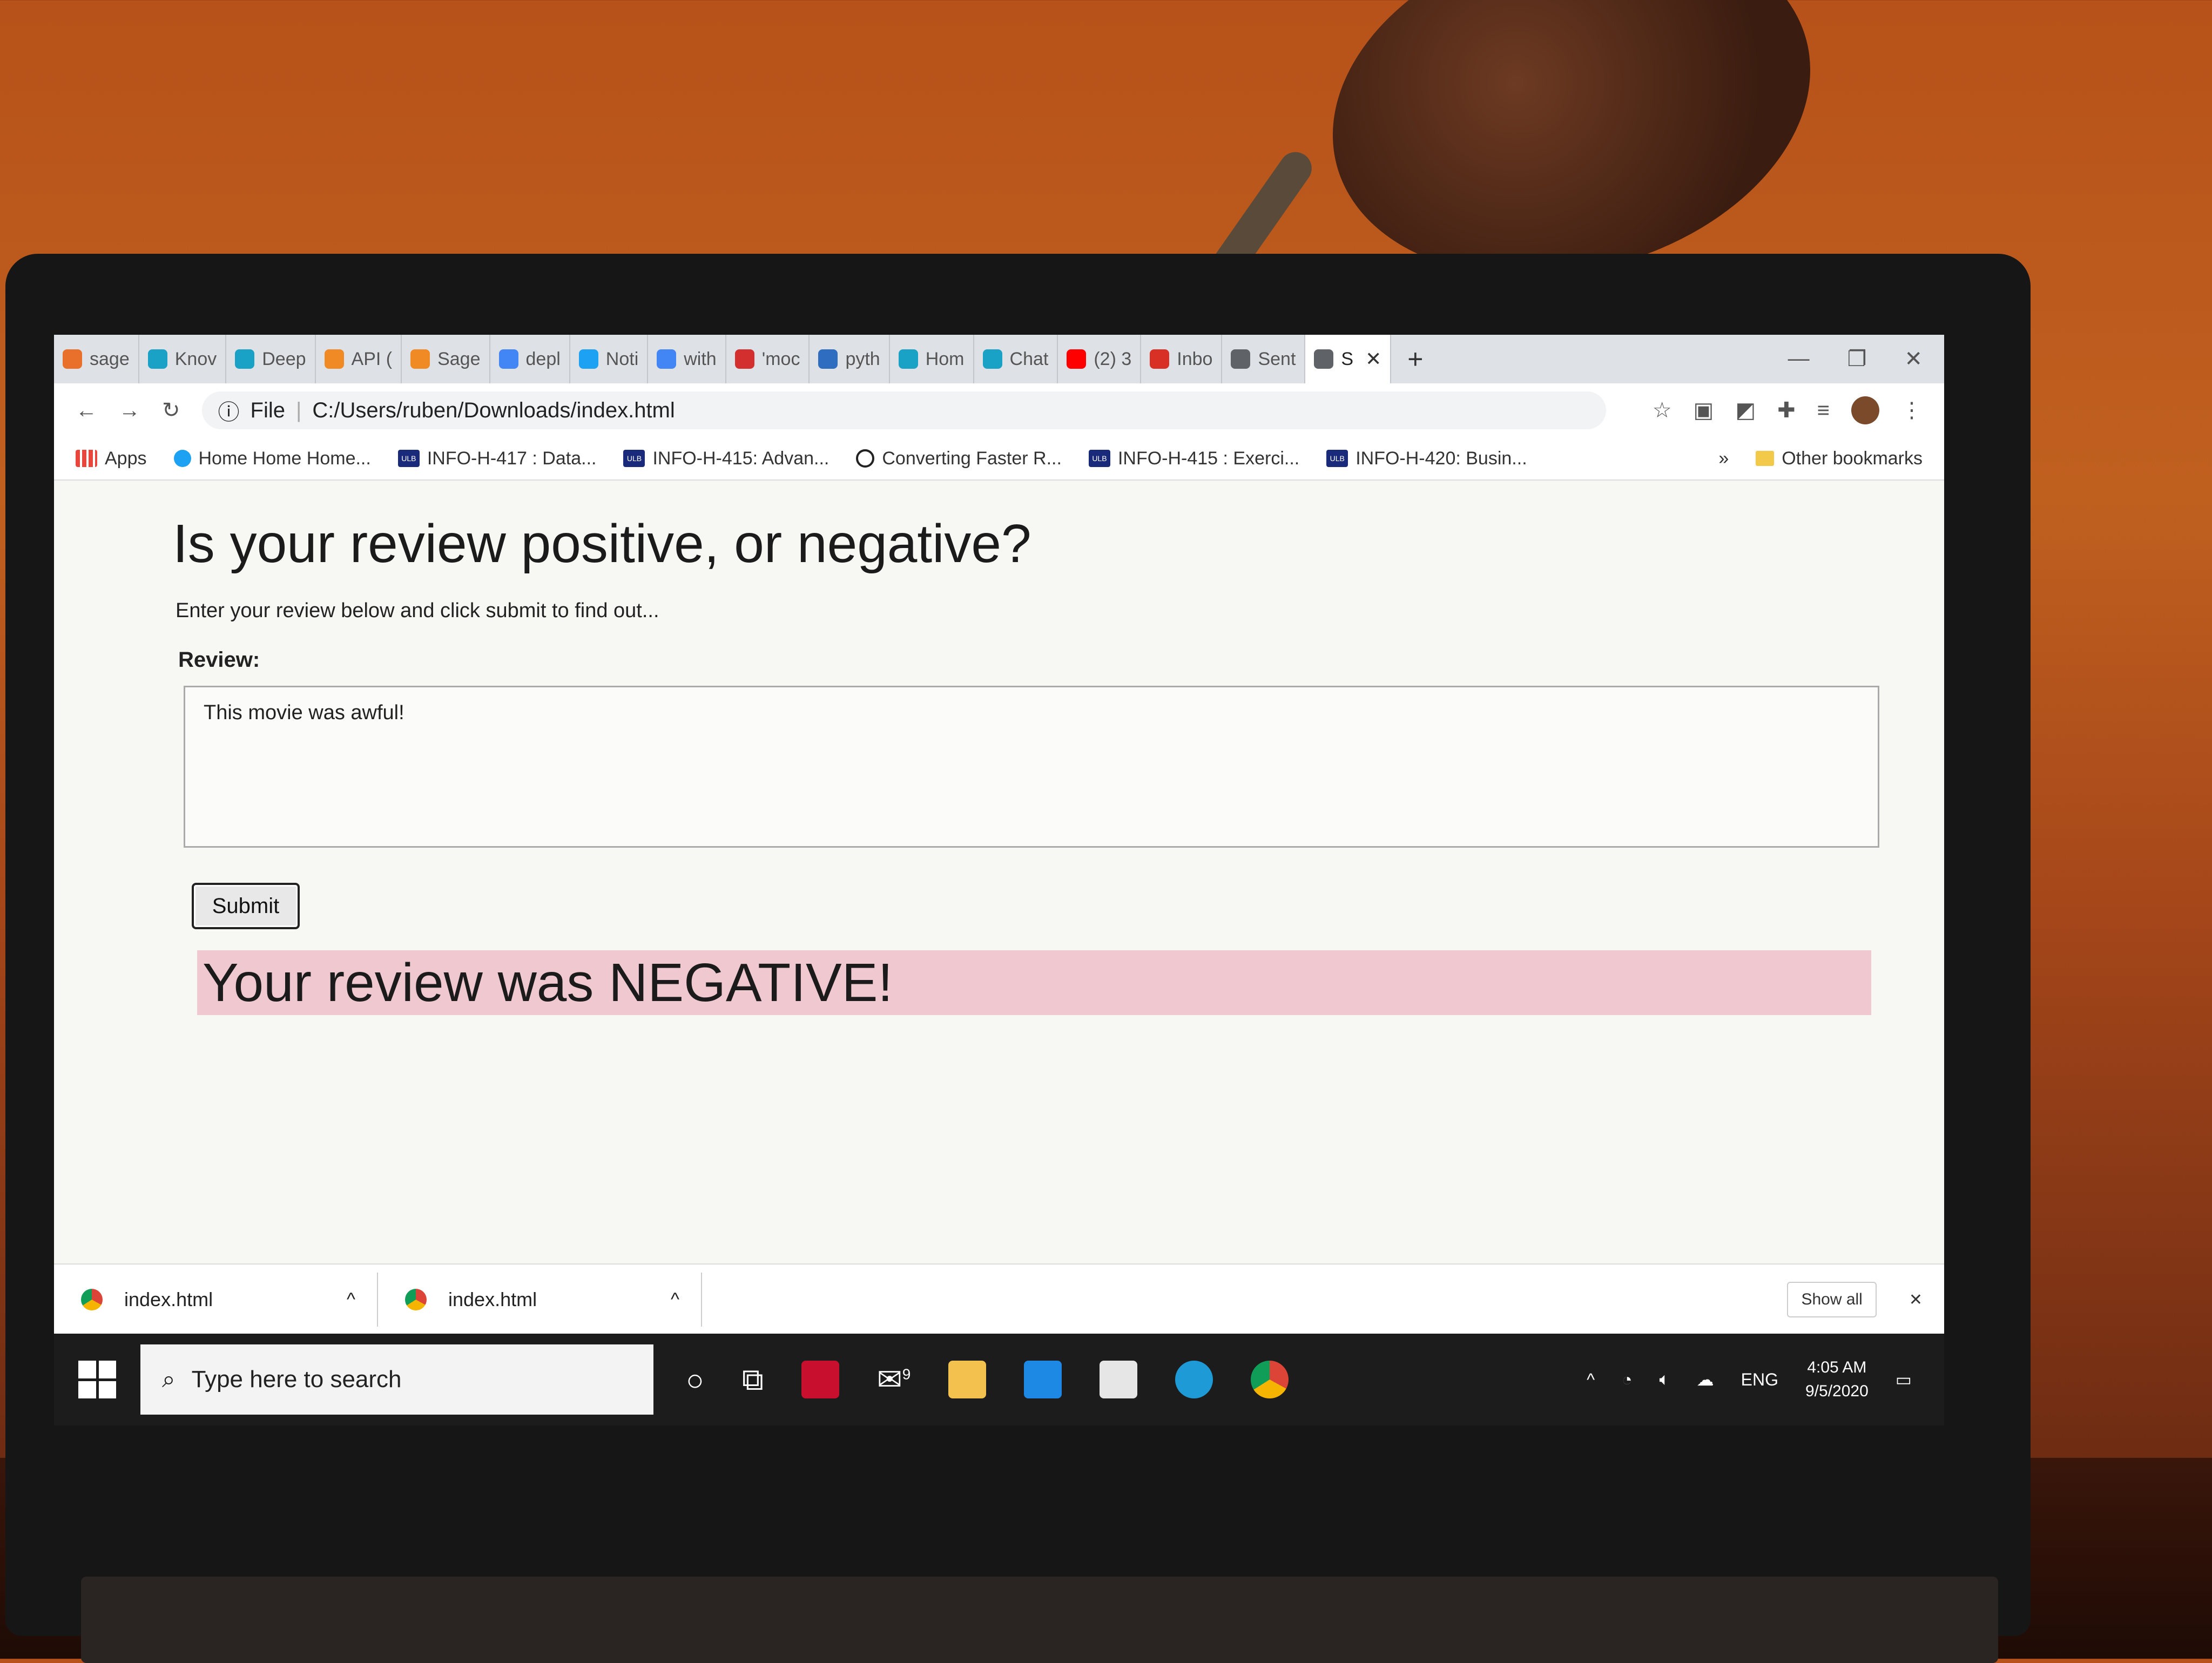 The height and width of the screenshot is (1663, 2212). What do you see at coordinates (183, 359) in the screenshot?
I see `browser-tab: Knov` at bounding box center [183, 359].